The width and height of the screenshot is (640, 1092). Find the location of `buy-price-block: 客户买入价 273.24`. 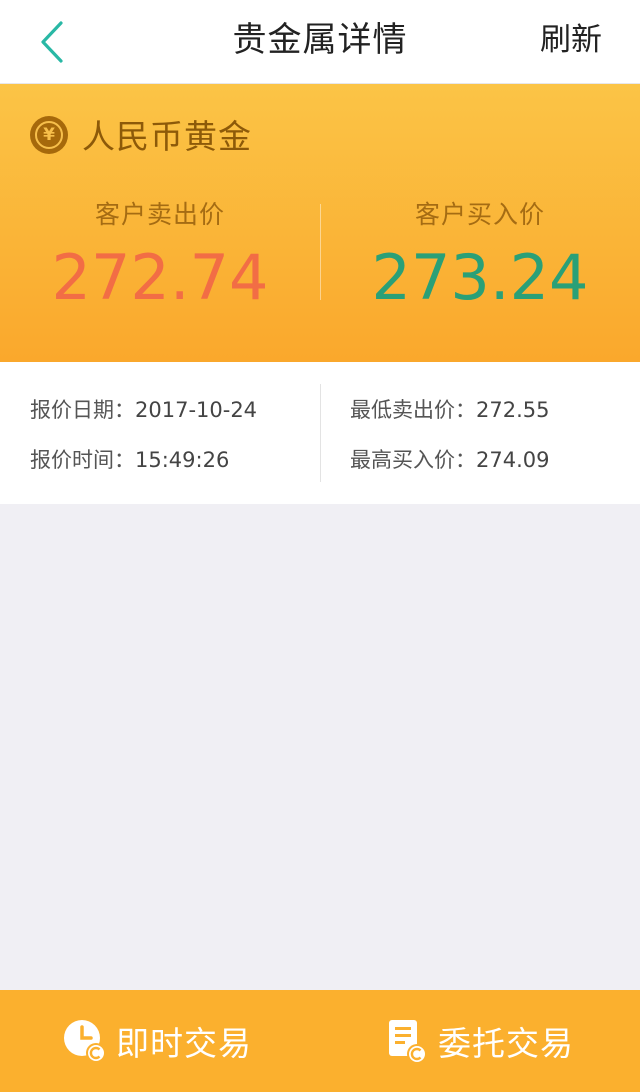

buy-price-block: 客户买入价 273.24 is located at coordinates (480, 257).